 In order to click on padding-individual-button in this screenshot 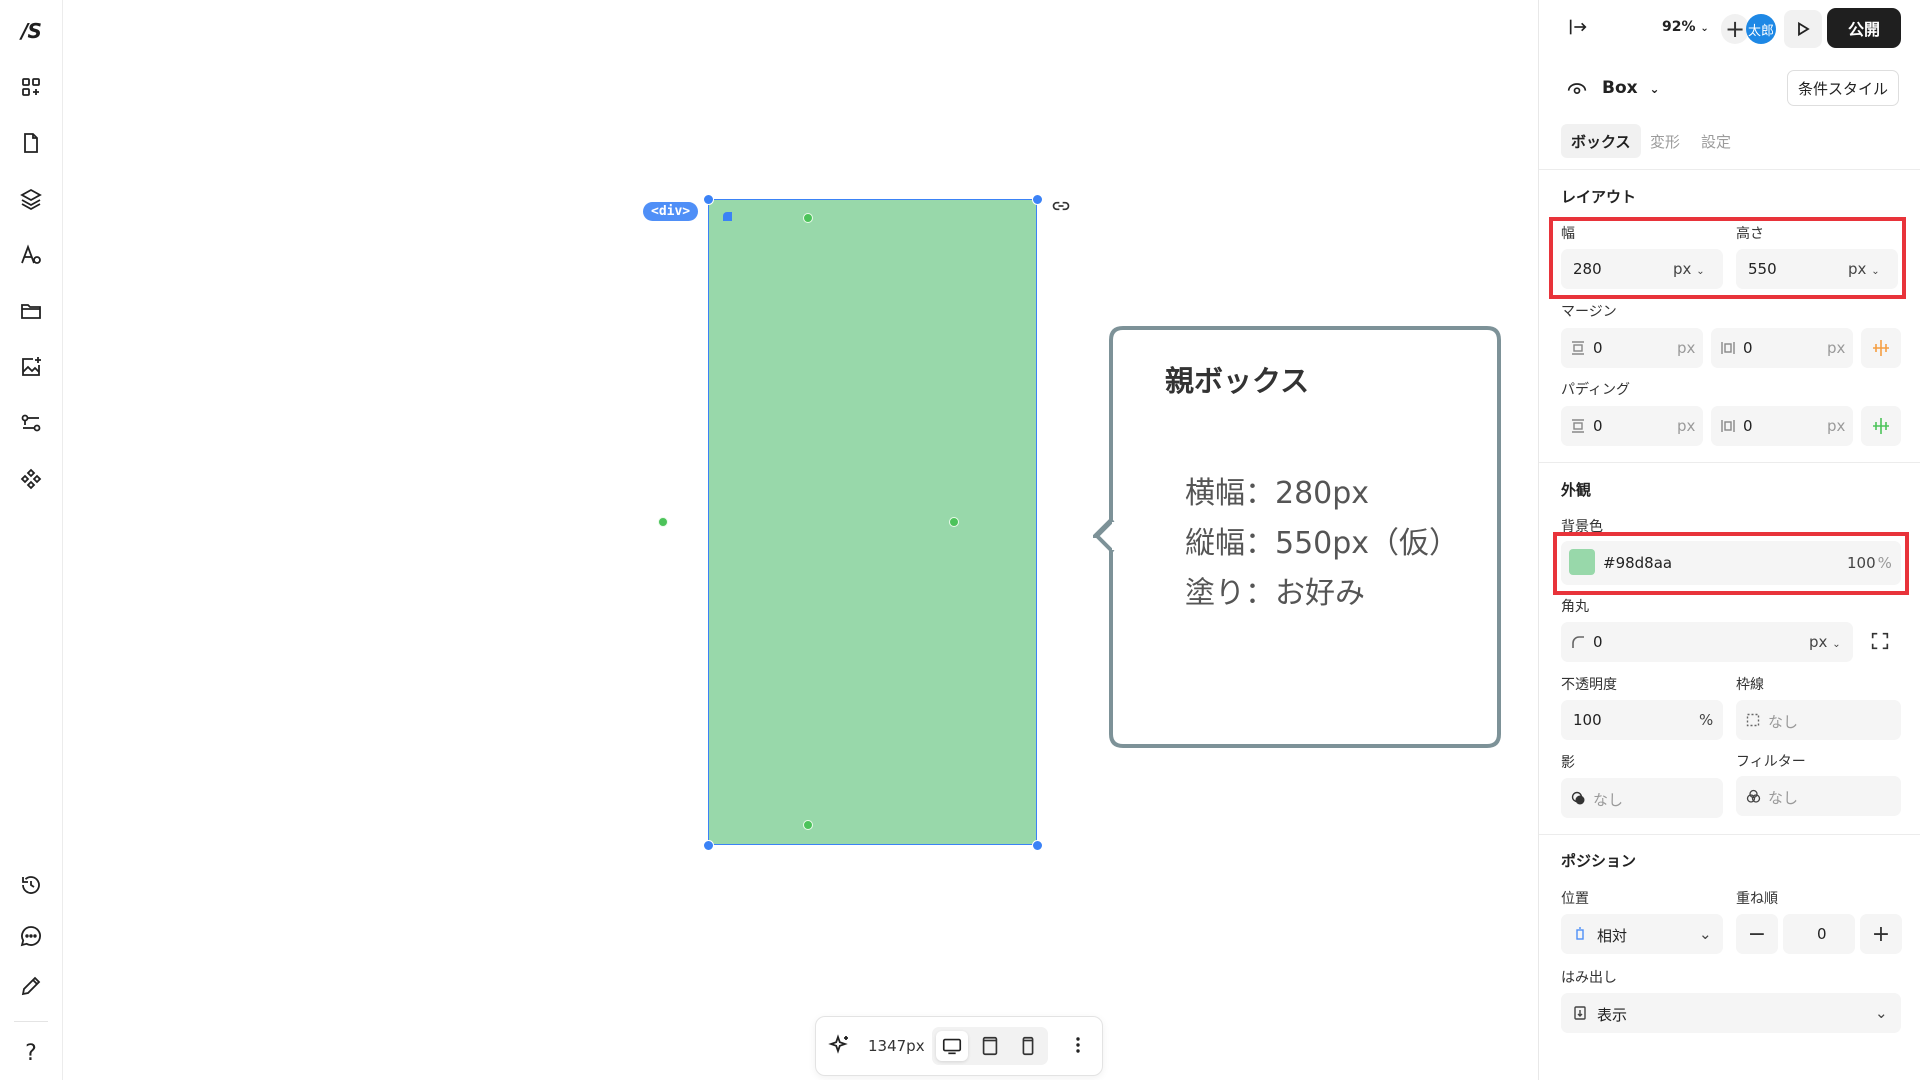, I will do `click(1881, 426)`.